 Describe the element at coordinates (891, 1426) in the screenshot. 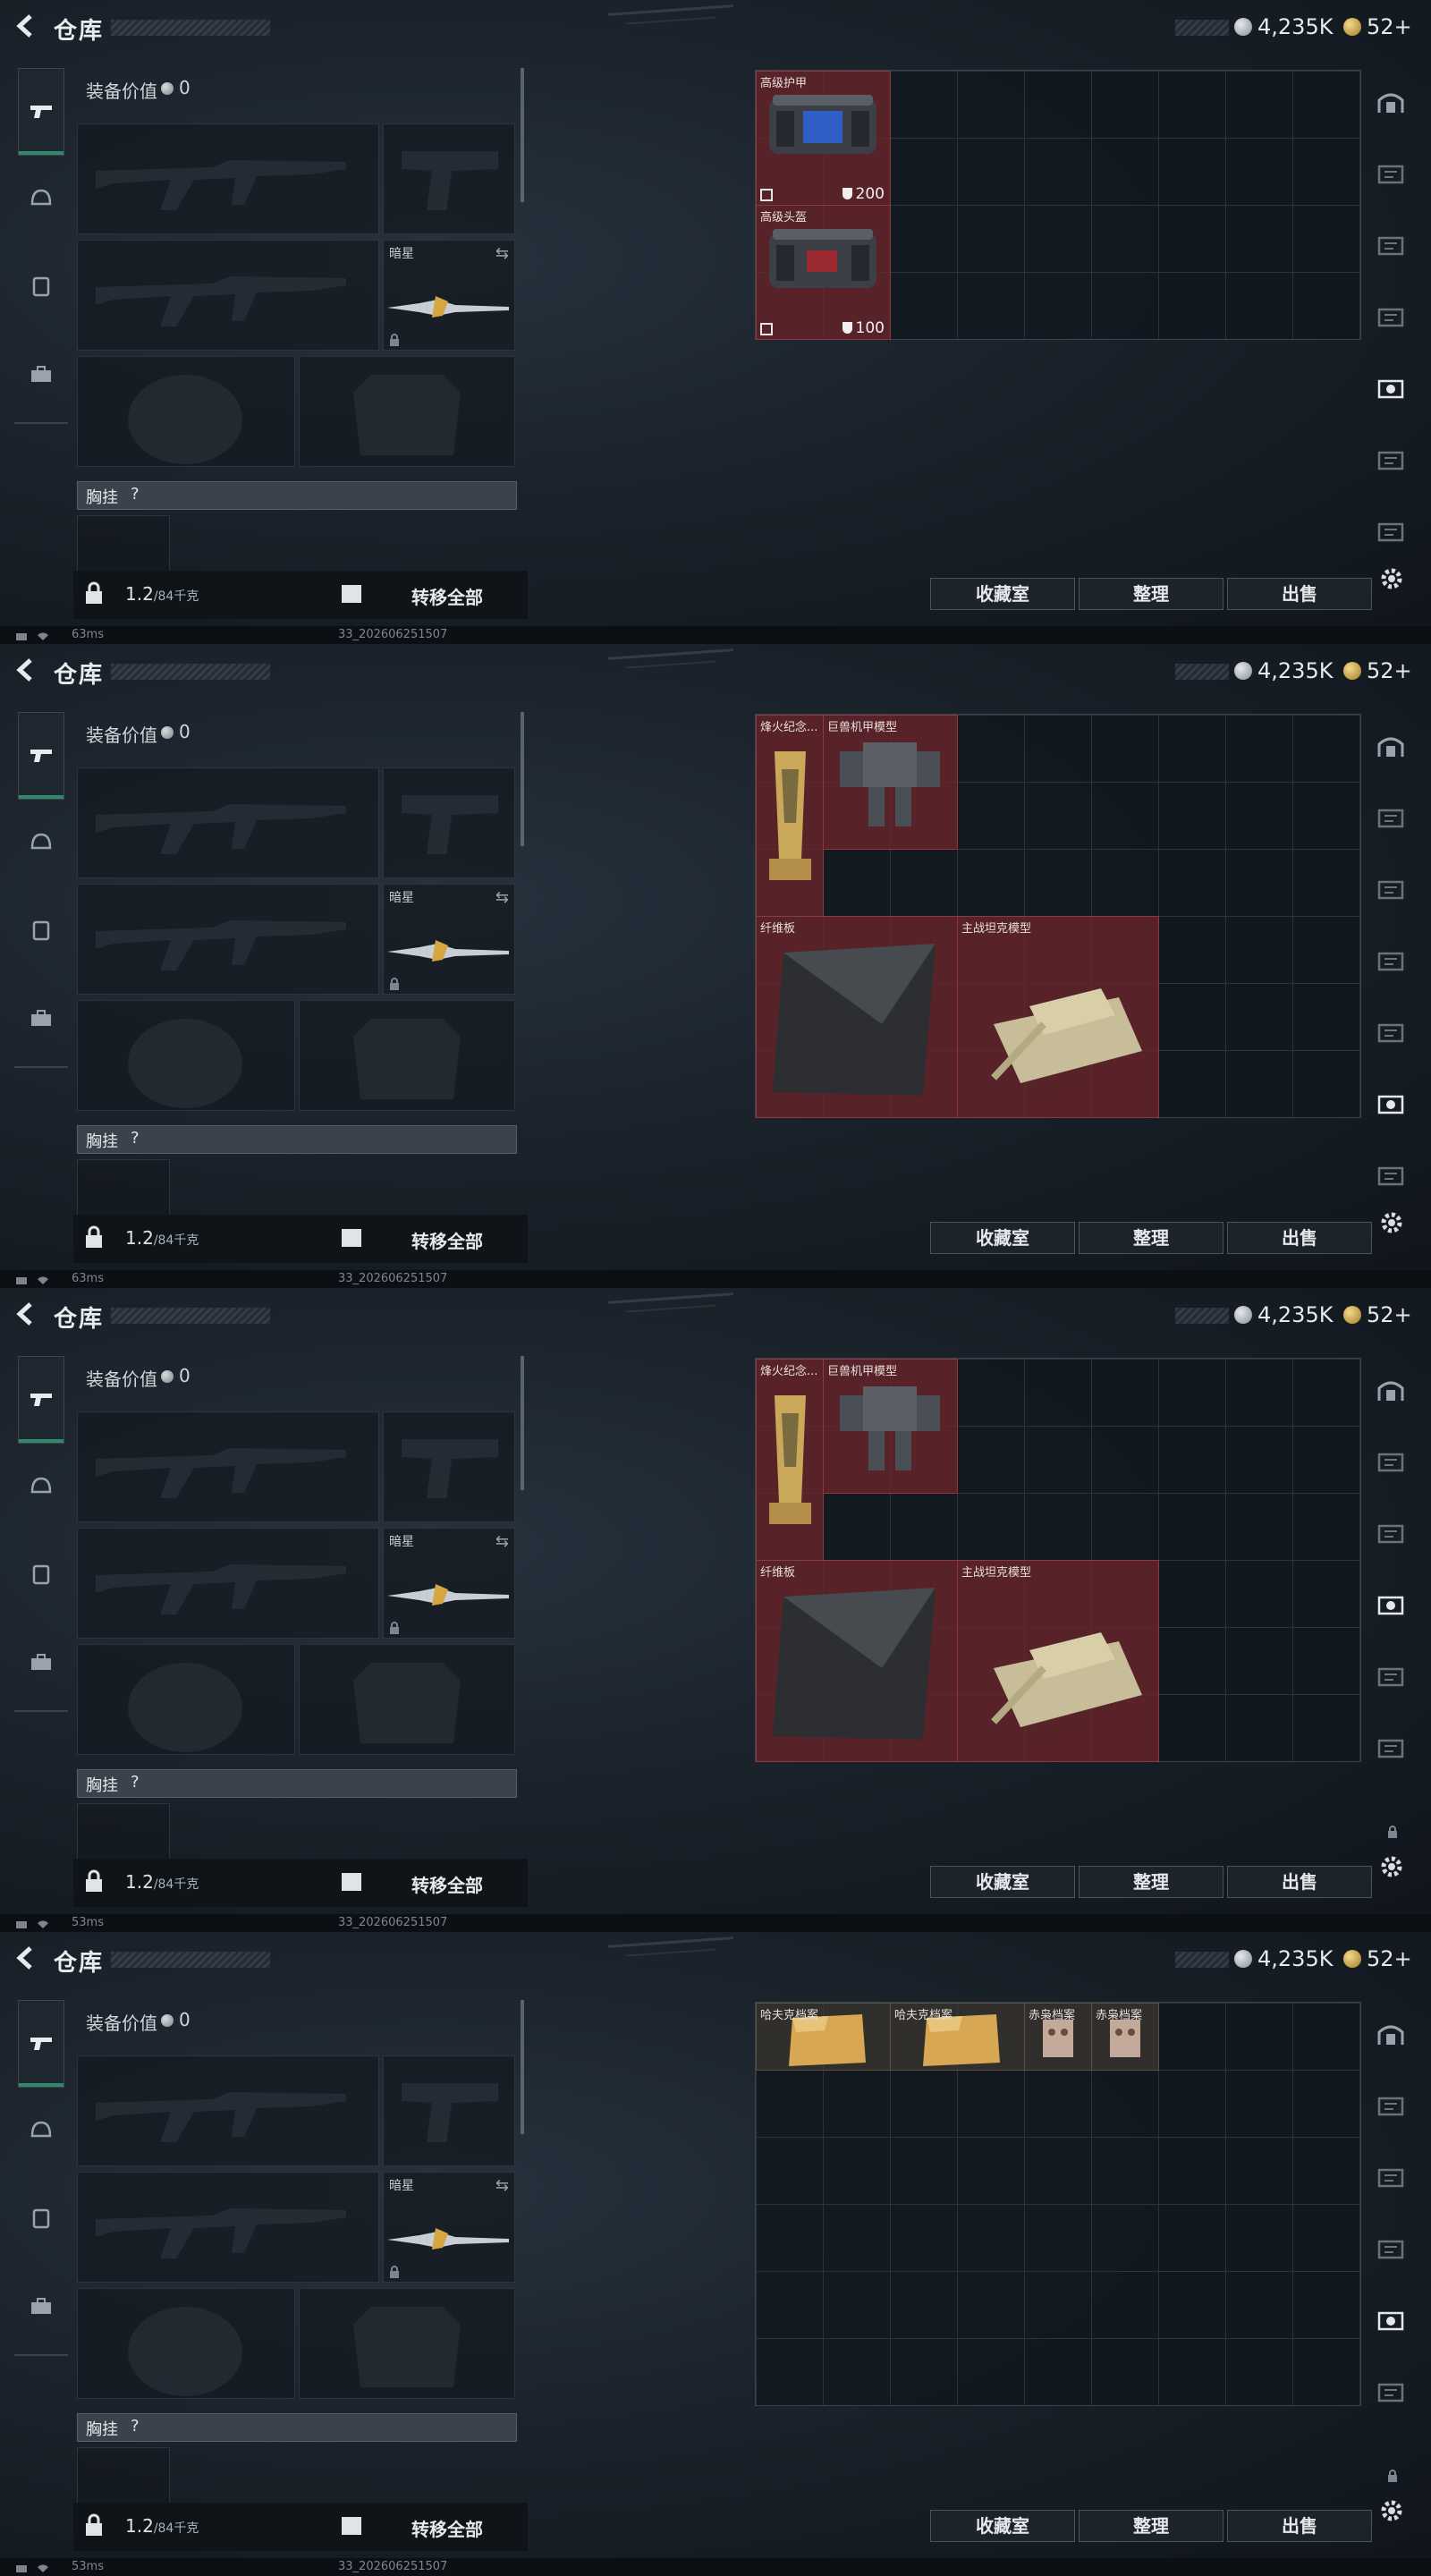

I see `storage-item: 巨兽机甲模型` at that location.